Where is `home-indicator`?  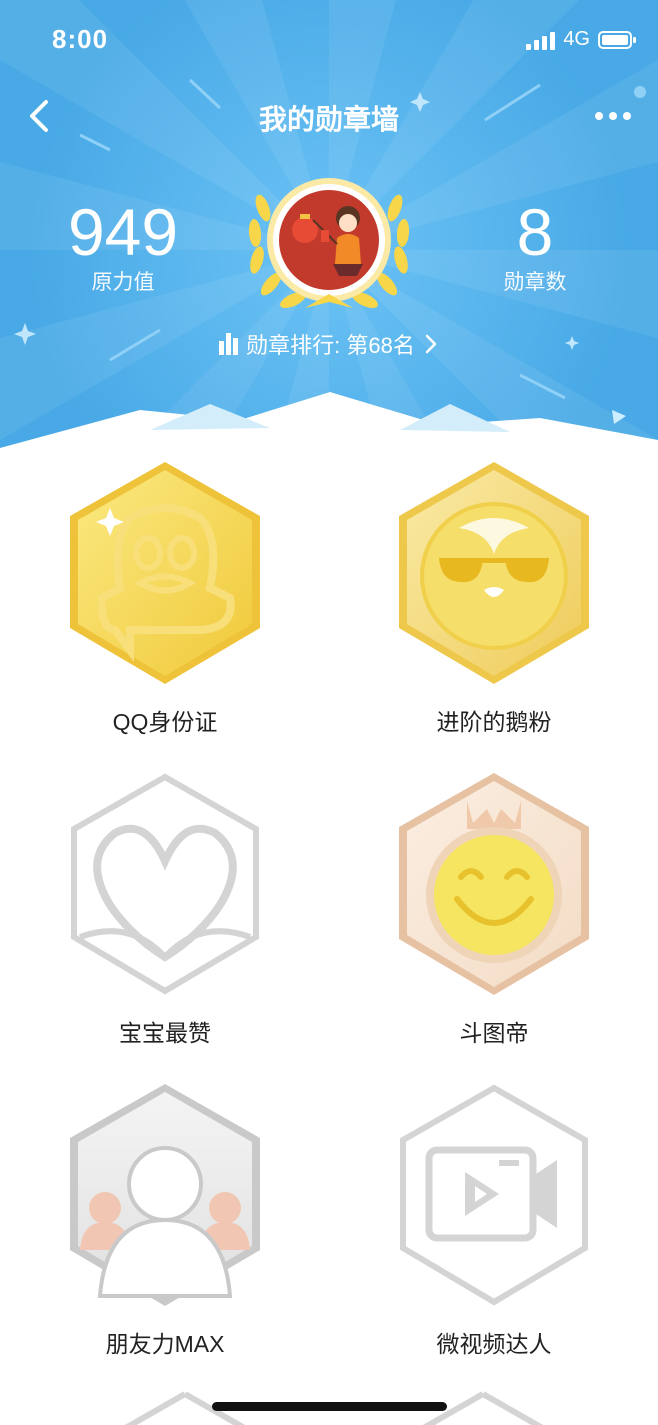
home-indicator is located at coordinates (329, 1406).